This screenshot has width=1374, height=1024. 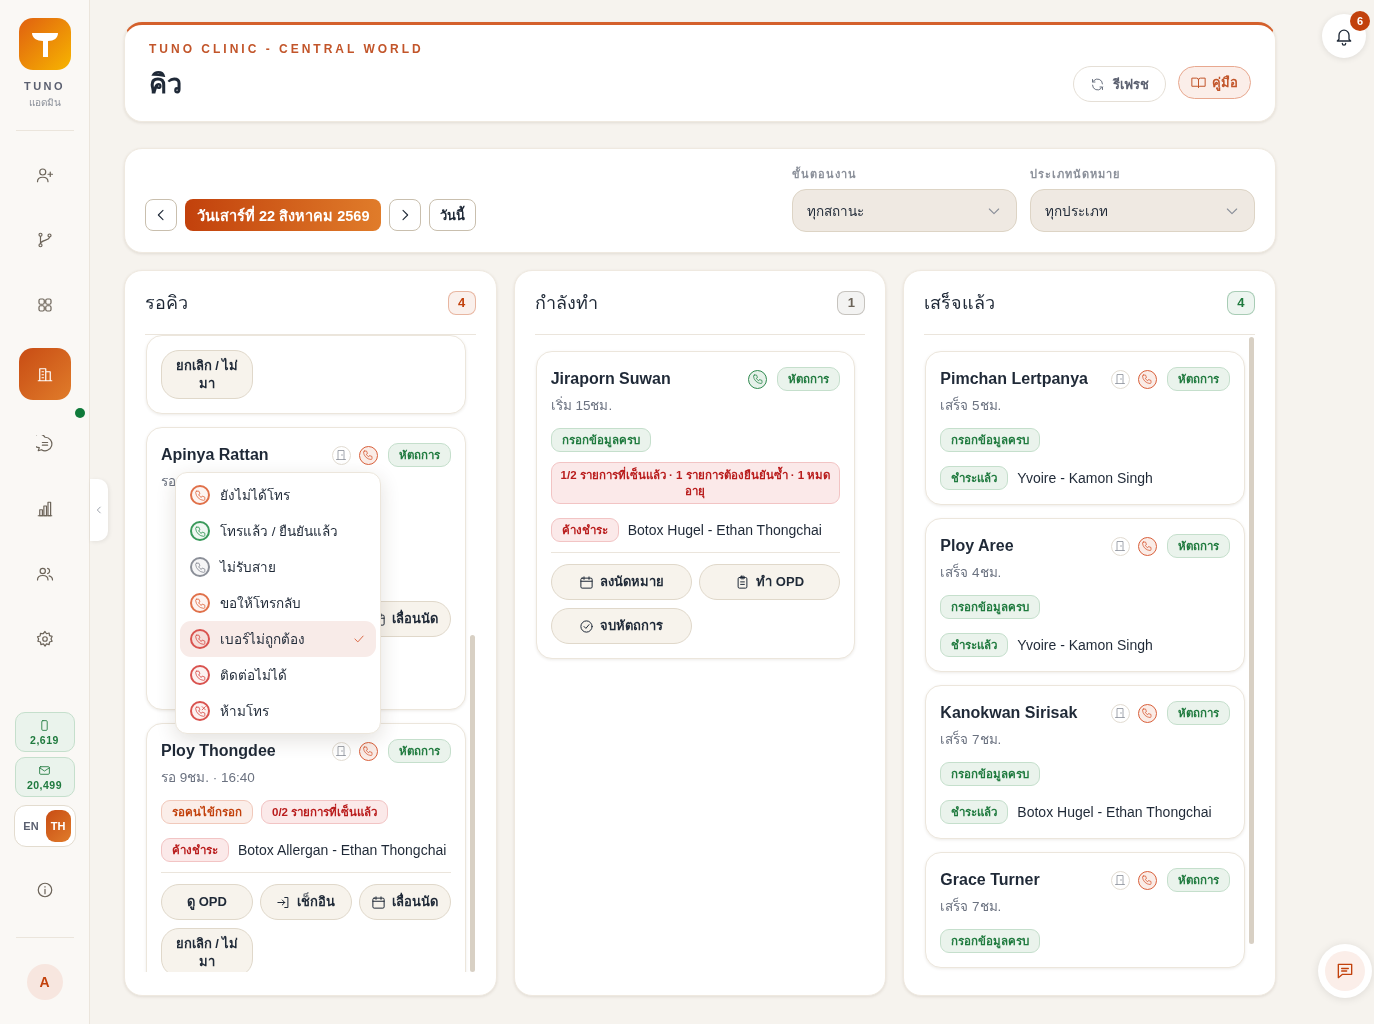 What do you see at coordinates (44, 508) in the screenshot?
I see `bar-chart-icon` at bounding box center [44, 508].